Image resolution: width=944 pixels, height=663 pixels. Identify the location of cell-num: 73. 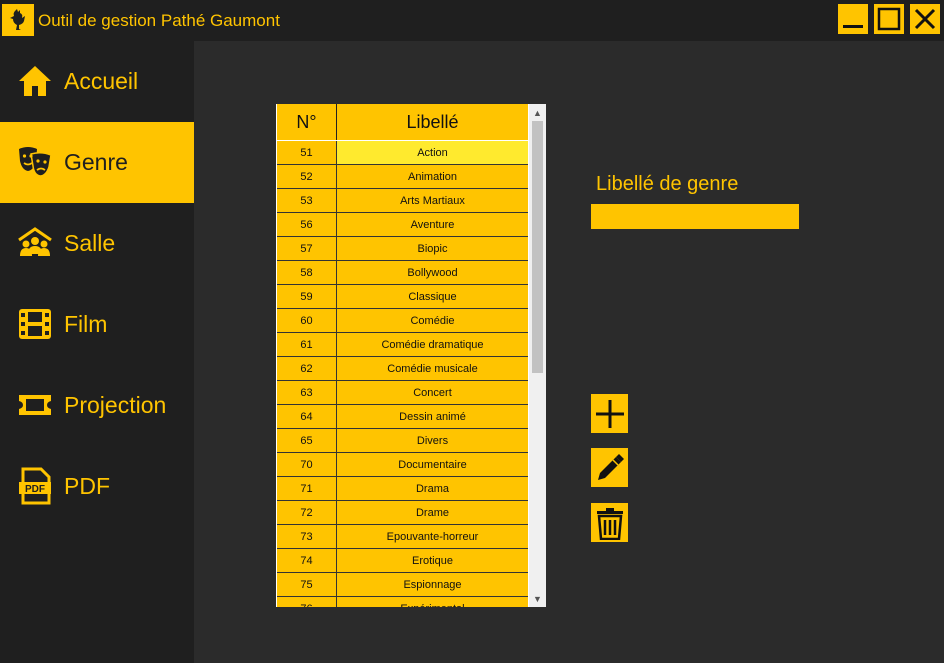
(307, 536).